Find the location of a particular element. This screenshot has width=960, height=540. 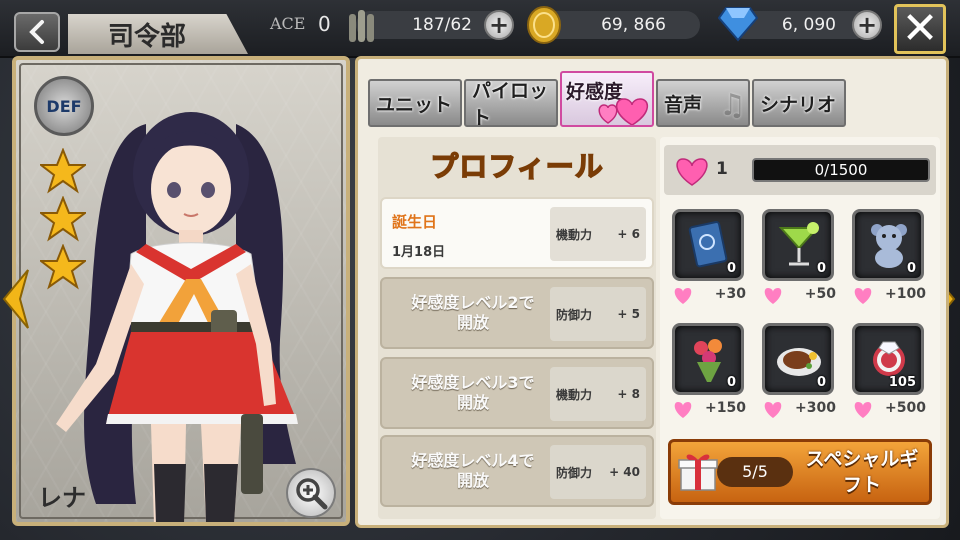

unlock-text: 好感度レベル4で 開放 is located at coordinates (473, 471).